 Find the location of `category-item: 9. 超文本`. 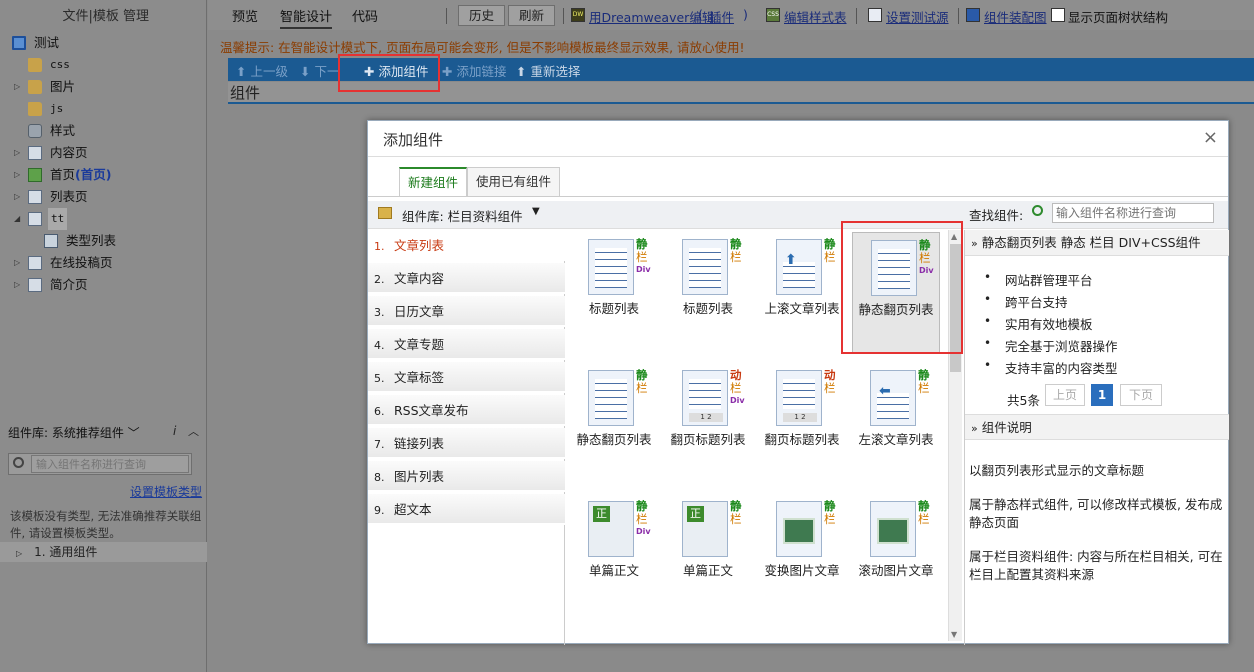

category-item: 9. 超文本 is located at coordinates (466, 509).